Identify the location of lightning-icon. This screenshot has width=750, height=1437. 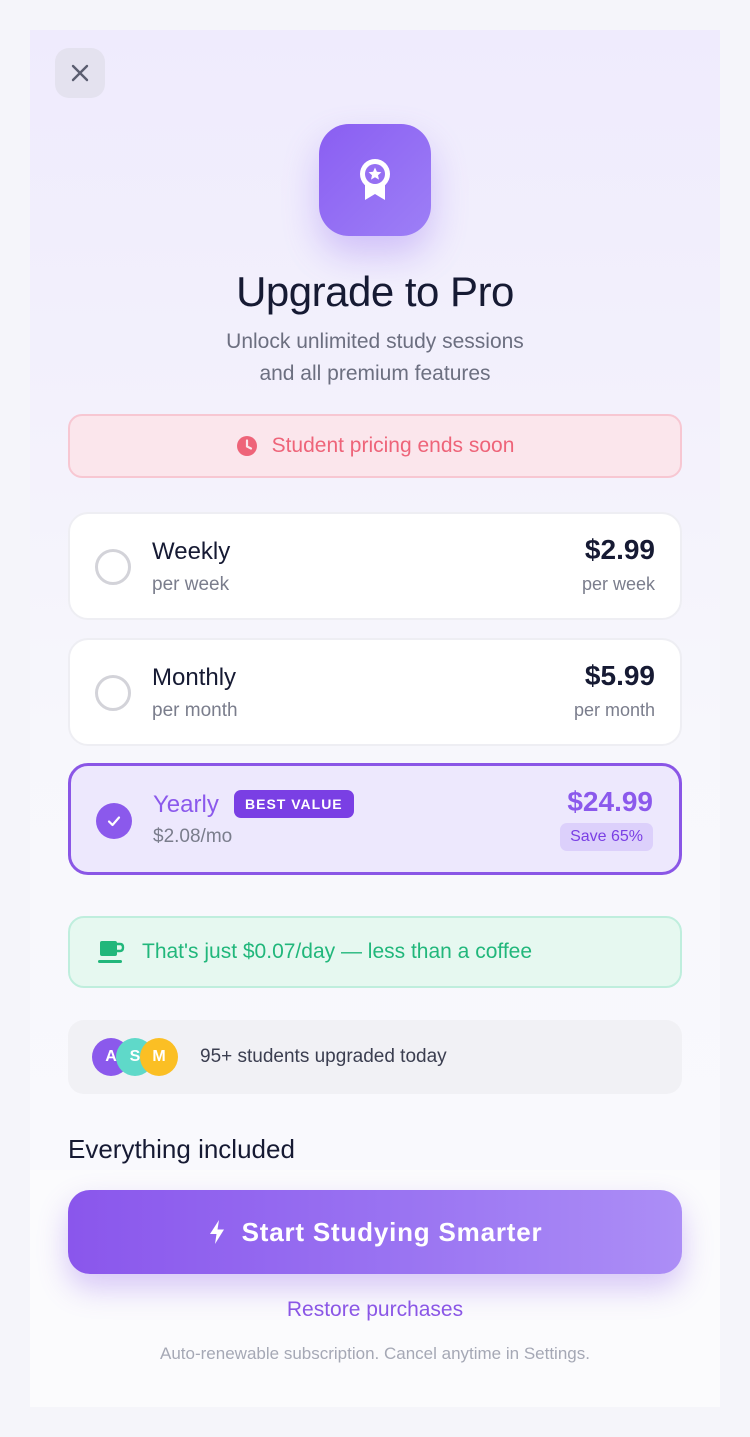
(216, 1232).